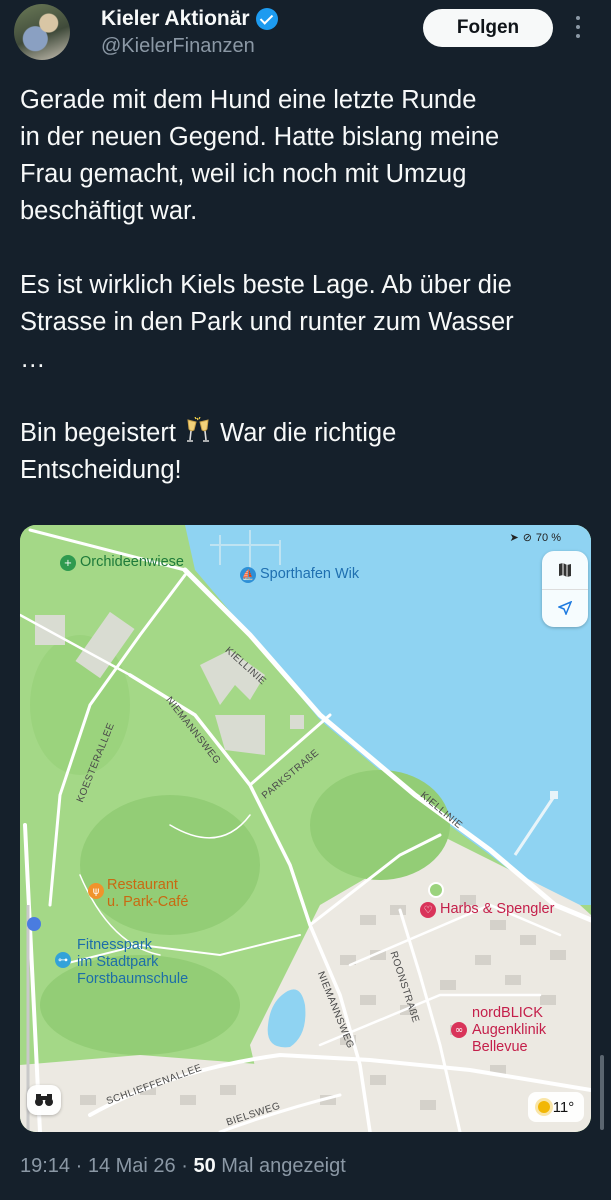 The width and height of the screenshot is (611, 1200). I want to click on poi-harbs-spengler: Harbs & Spengler, so click(497, 909).